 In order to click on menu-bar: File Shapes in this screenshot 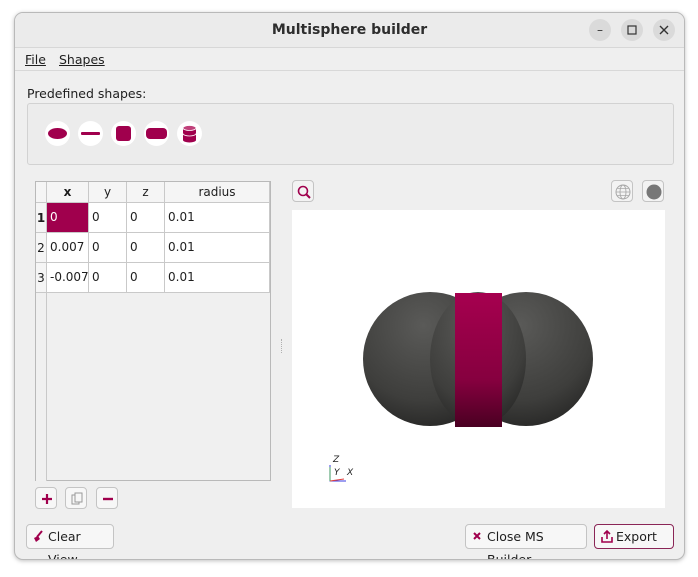, I will do `click(349, 60)`.